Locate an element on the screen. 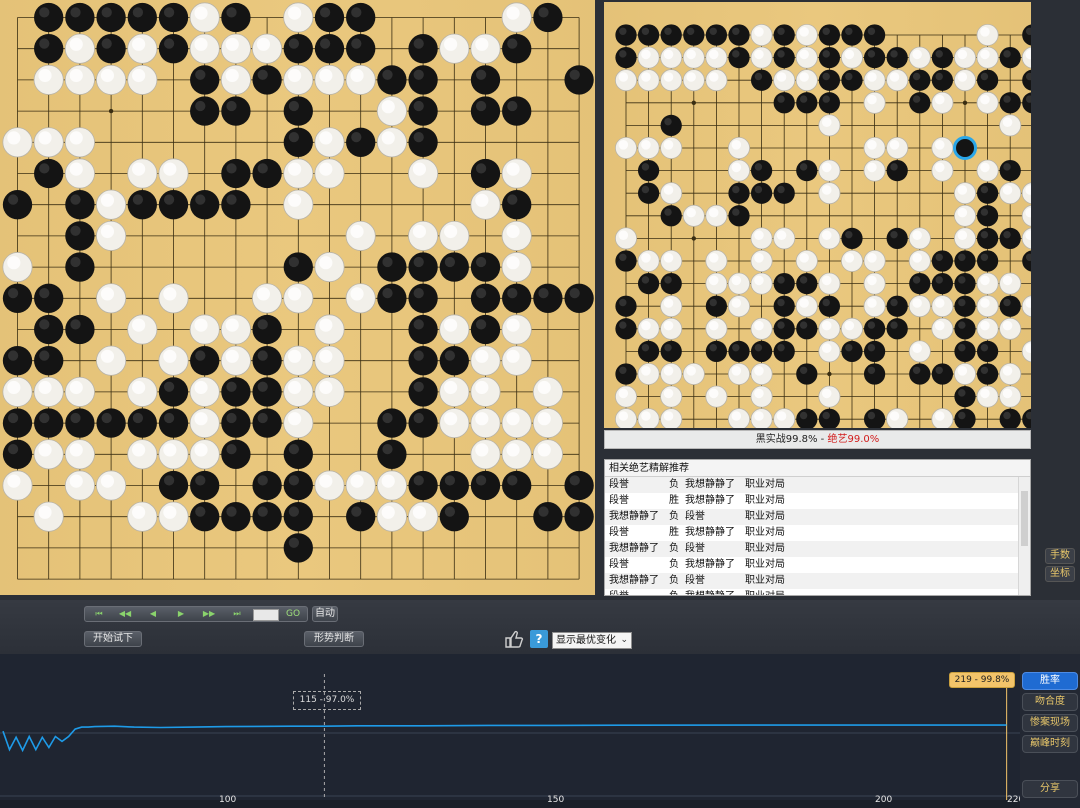  thumbs-up-icon is located at coordinates (514, 639).